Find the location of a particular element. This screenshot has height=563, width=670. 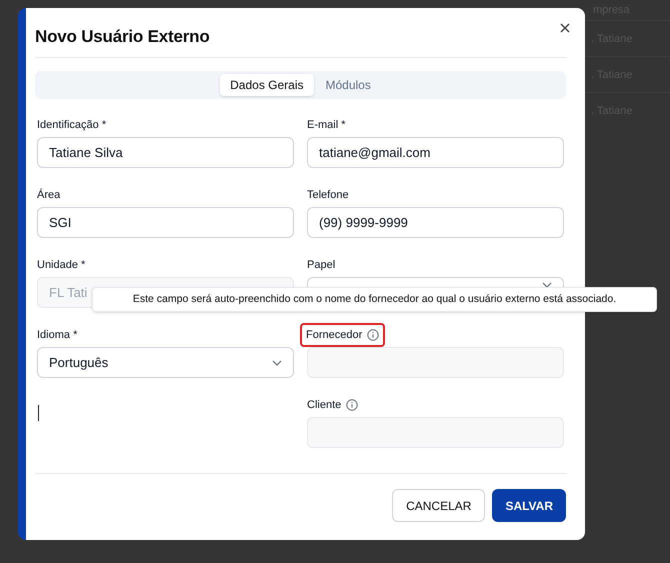

tooltip: Este campo será auto-preenchido com o nome do fornecedor ao qual o usuário externo está associado. is located at coordinates (374, 299).